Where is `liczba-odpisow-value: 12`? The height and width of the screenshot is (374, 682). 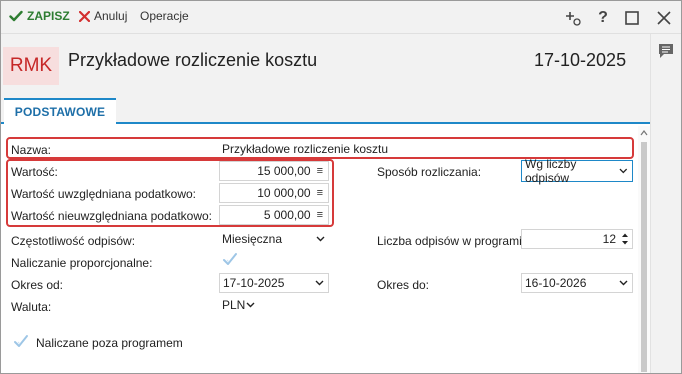
liczba-odpisow-value: 12 is located at coordinates (609, 239).